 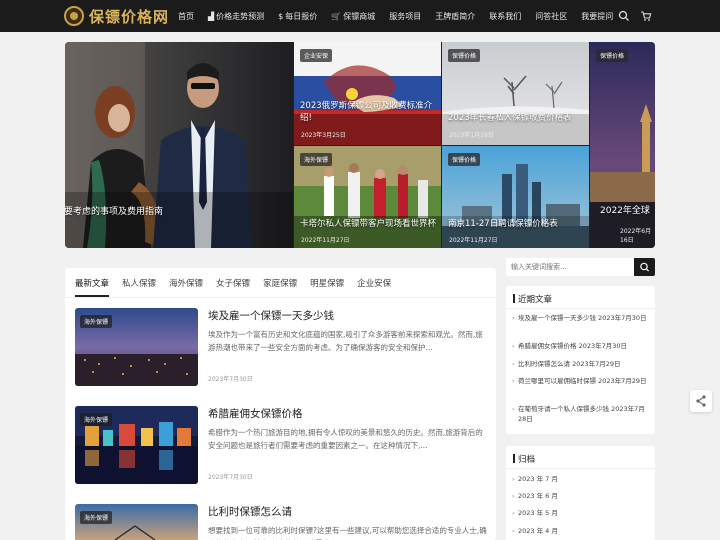 I want to click on nav-label: 问答社区, so click(x=551, y=16).